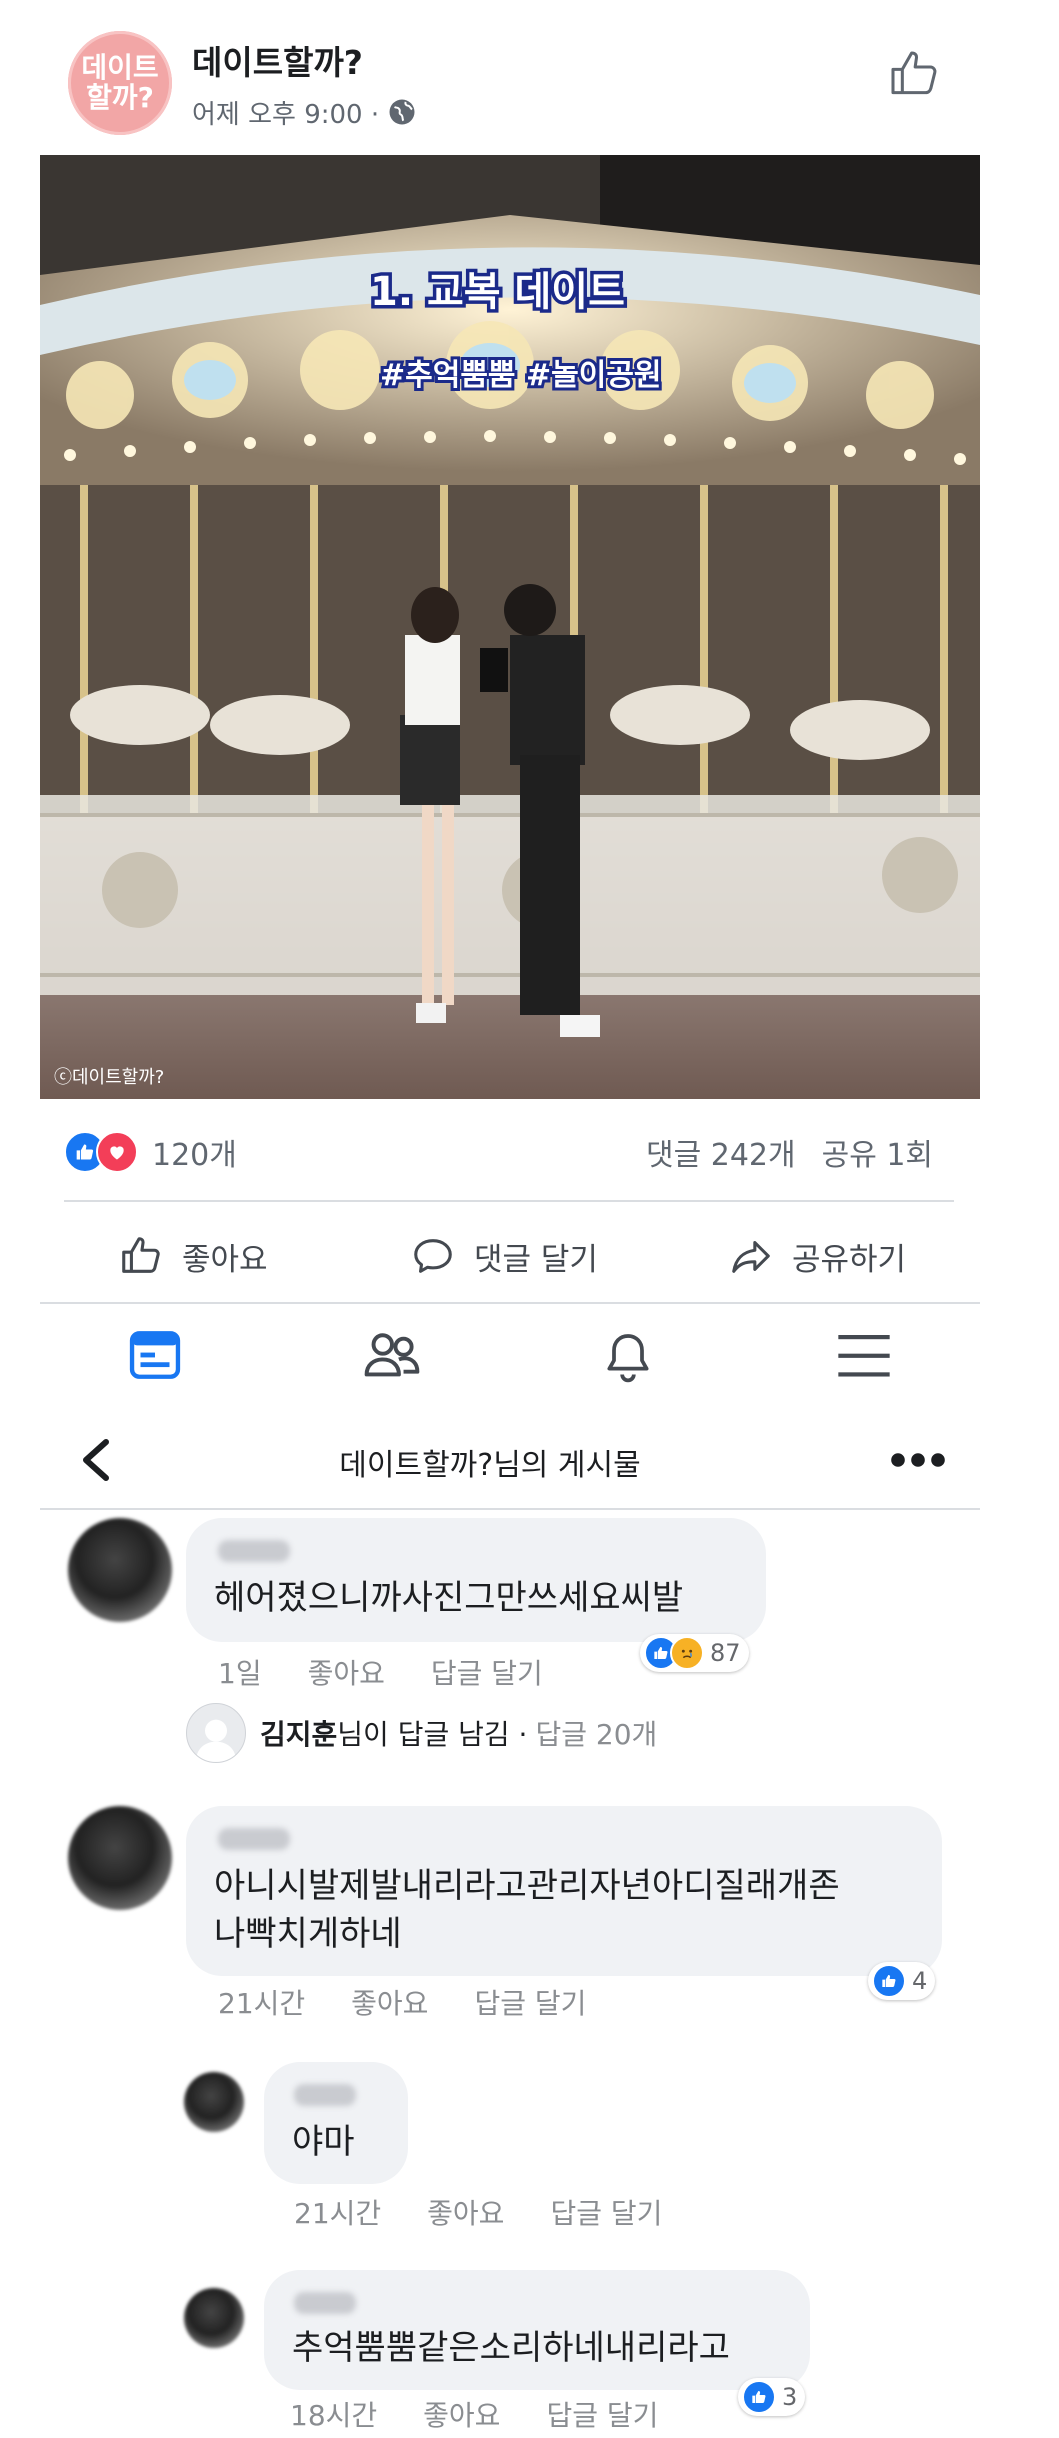 The image size is (1059, 2438). I want to click on comment-bubble: 야마, so click(336, 2123).